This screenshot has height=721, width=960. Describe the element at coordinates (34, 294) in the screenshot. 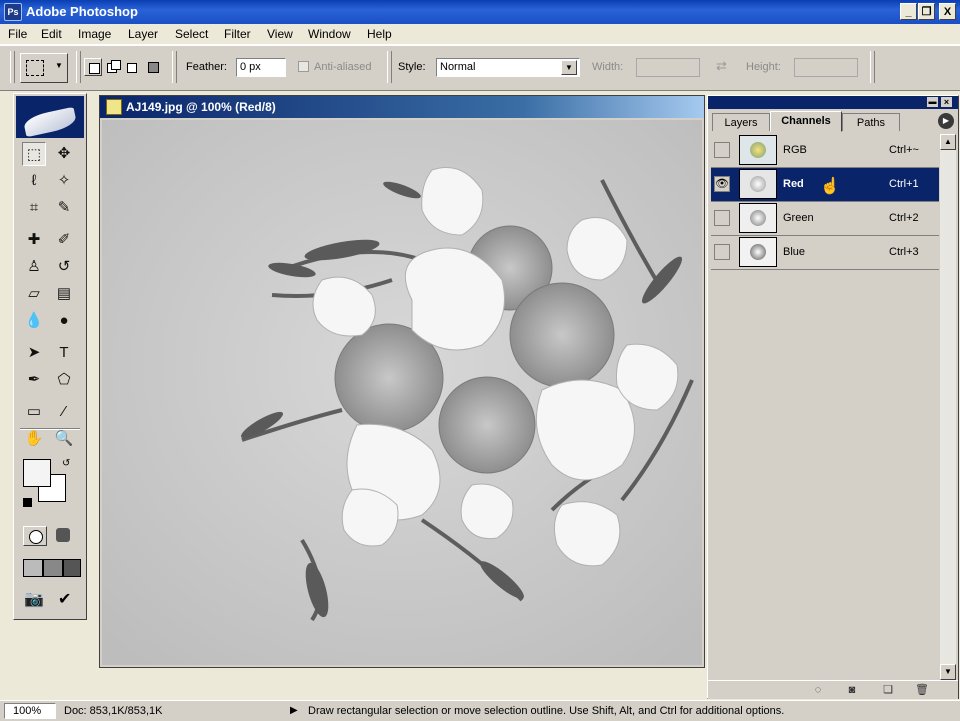

I see `eraser-tool-icon: ▱` at that location.